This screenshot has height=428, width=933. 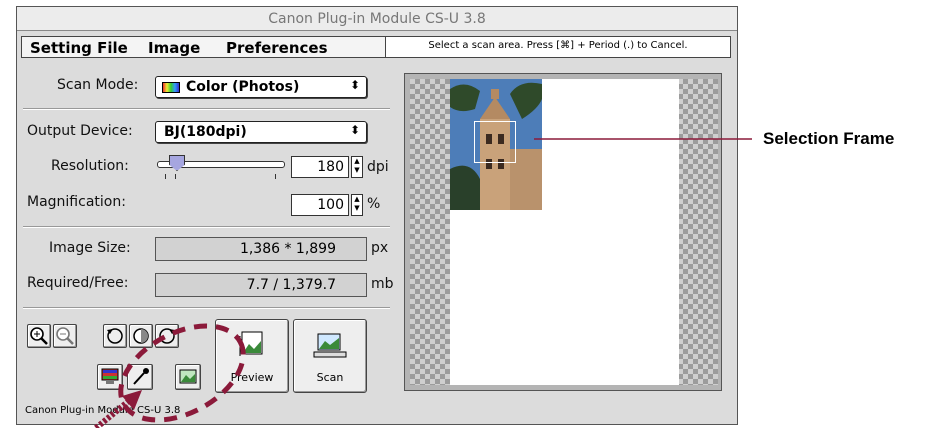 What do you see at coordinates (103, 410) in the screenshot?
I see `footer-text: Canon Plug-in Module CS-U 3.8` at bounding box center [103, 410].